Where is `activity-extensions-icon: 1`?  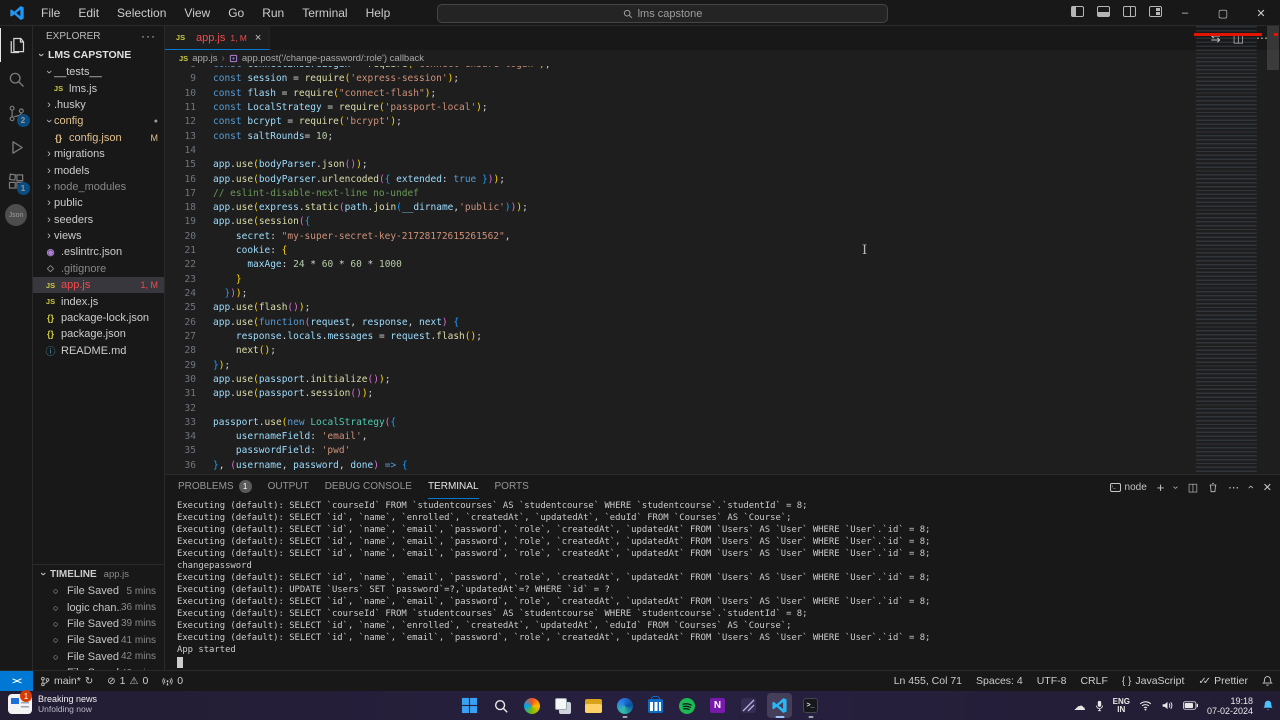
activity-extensions-icon: 1 is located at coordinates (16, 181).